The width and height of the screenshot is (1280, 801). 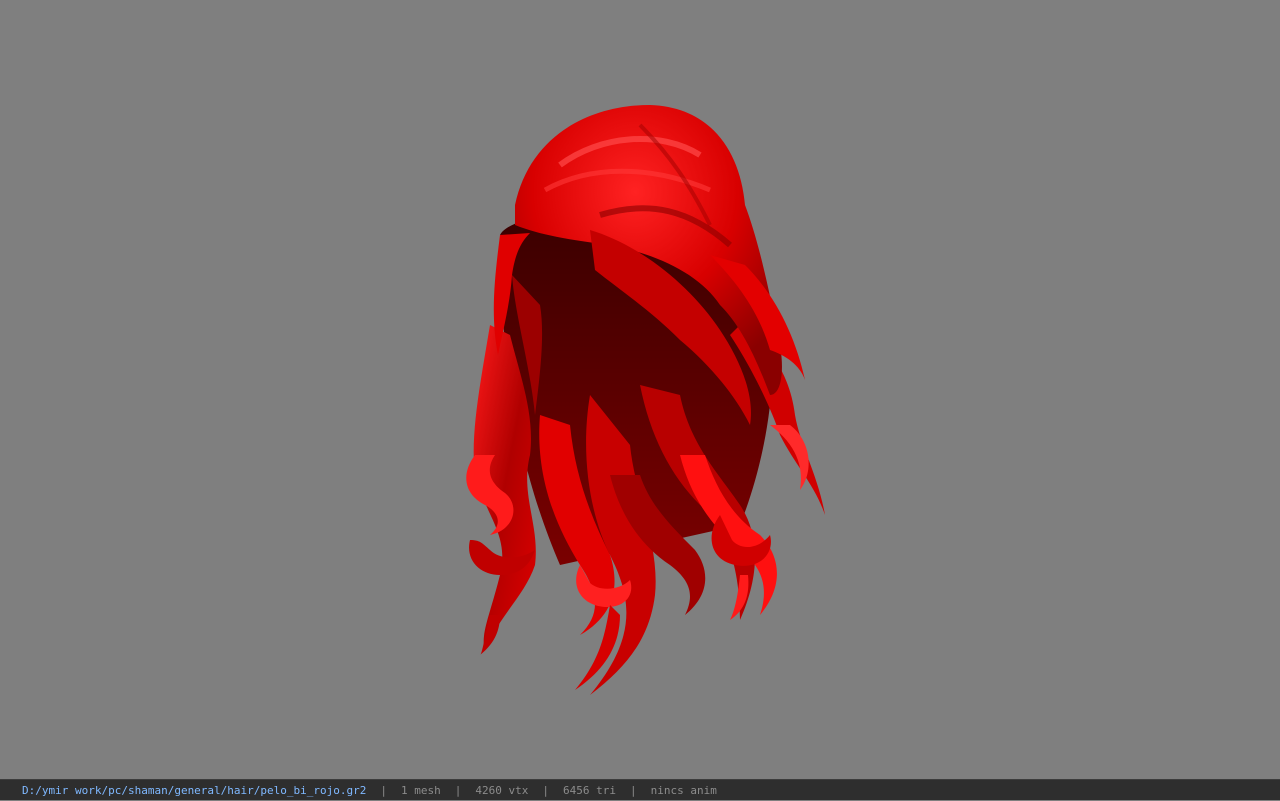 I want to click on triangle-count: 6456 tri, so click(x=589, y=790).